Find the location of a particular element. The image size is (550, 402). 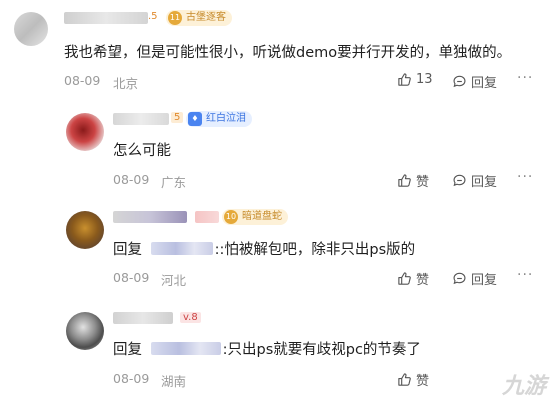

shield-icon: ♦ is located at coordinates (195, 119).